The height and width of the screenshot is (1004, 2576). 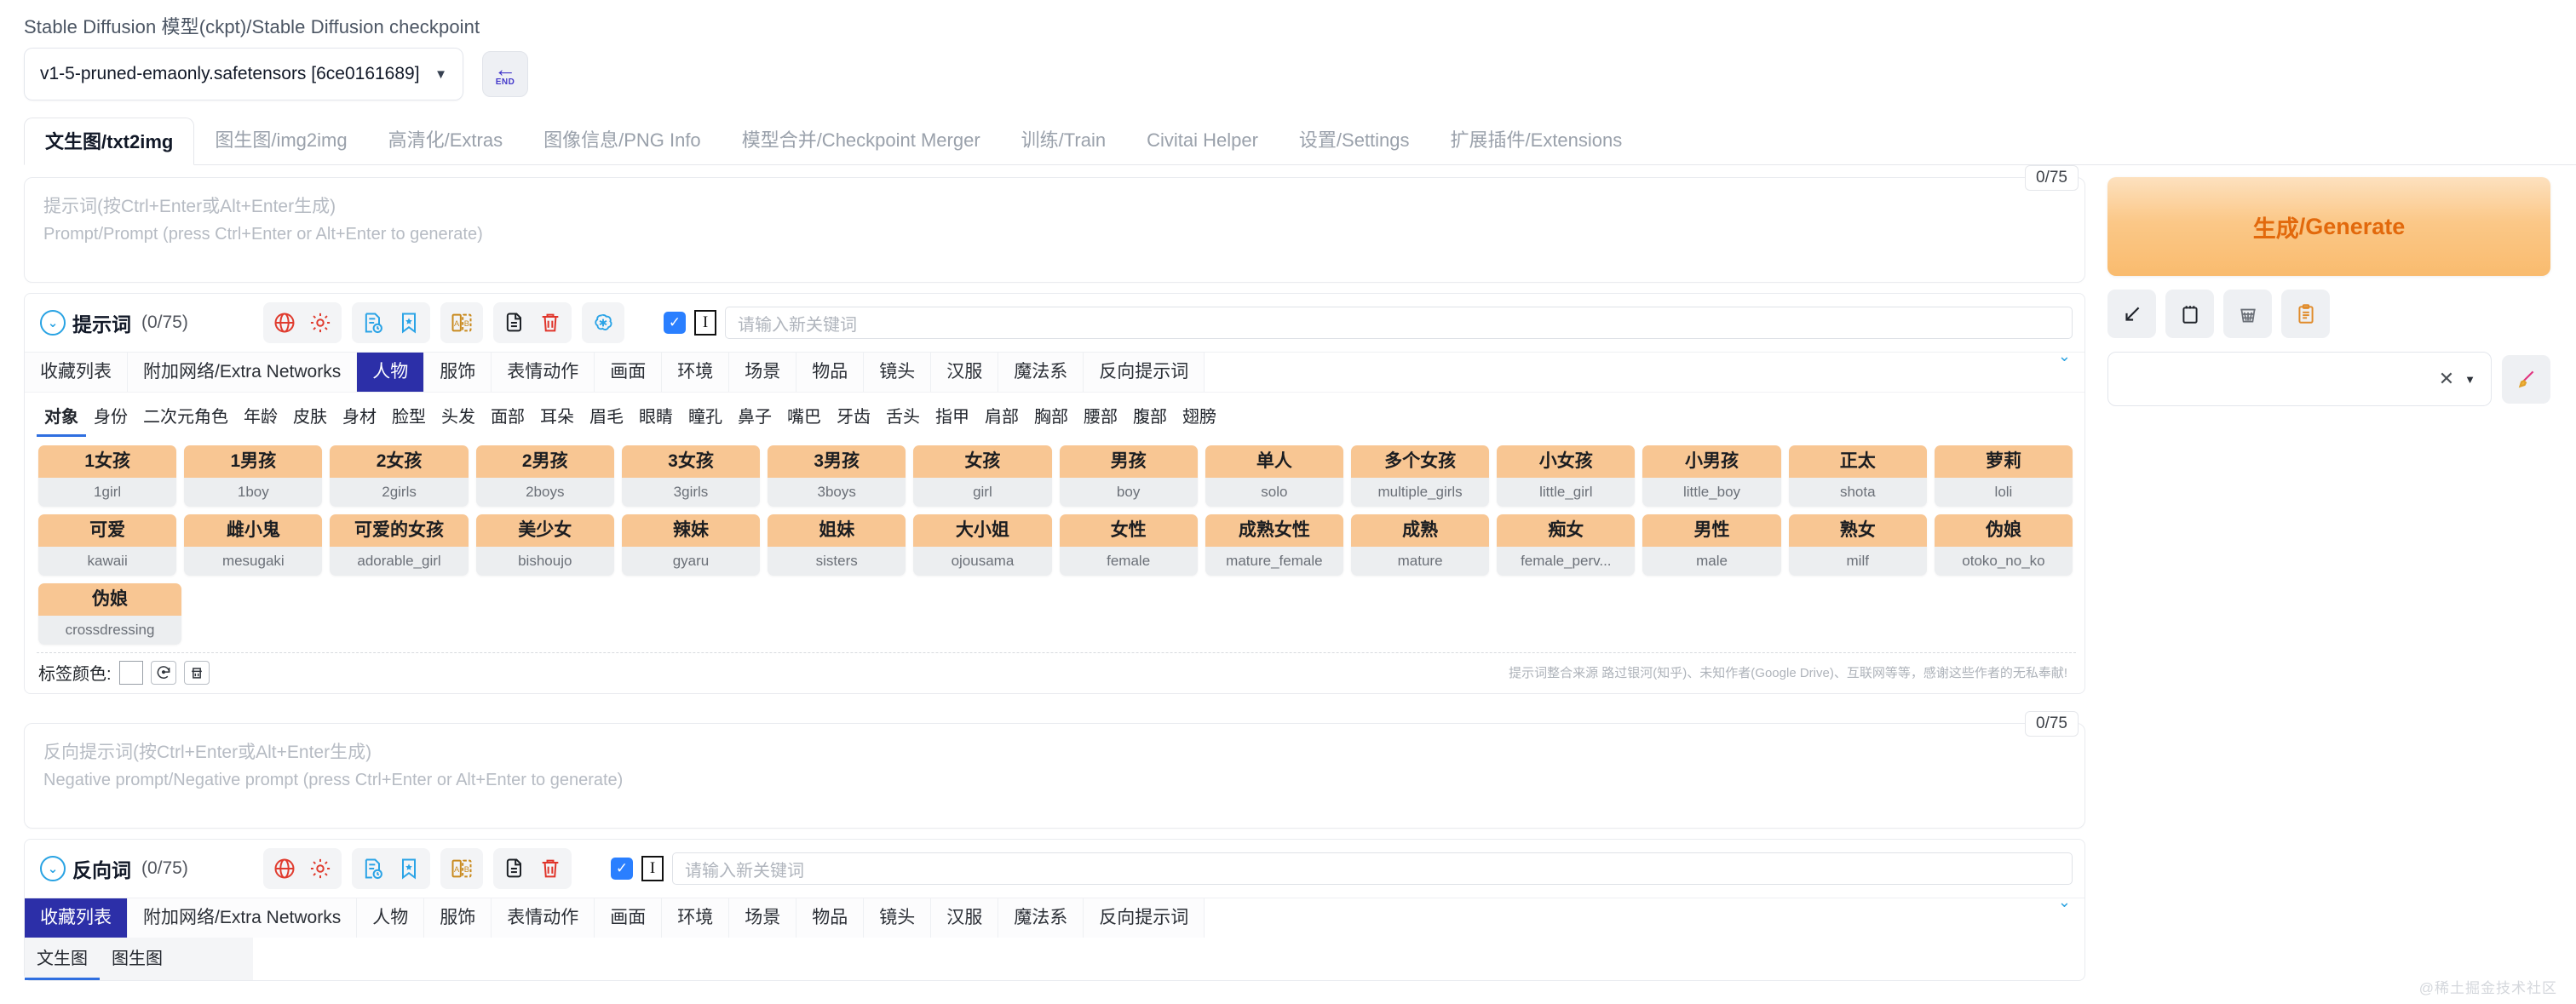 What do you see at coordinates (983, 545) in the screenshot?
I see `tag-card: 大小姐 ojousama` at bounding box center [983, 545].